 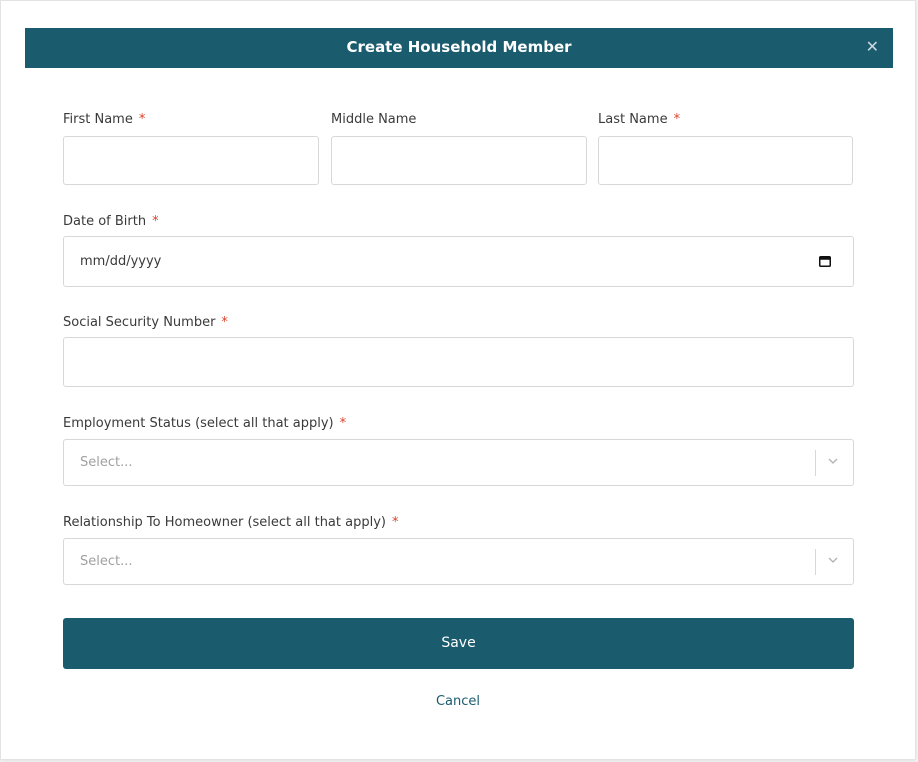 I want to click on middle-name-label-text: Middle Name, so click(x=374, y=119).